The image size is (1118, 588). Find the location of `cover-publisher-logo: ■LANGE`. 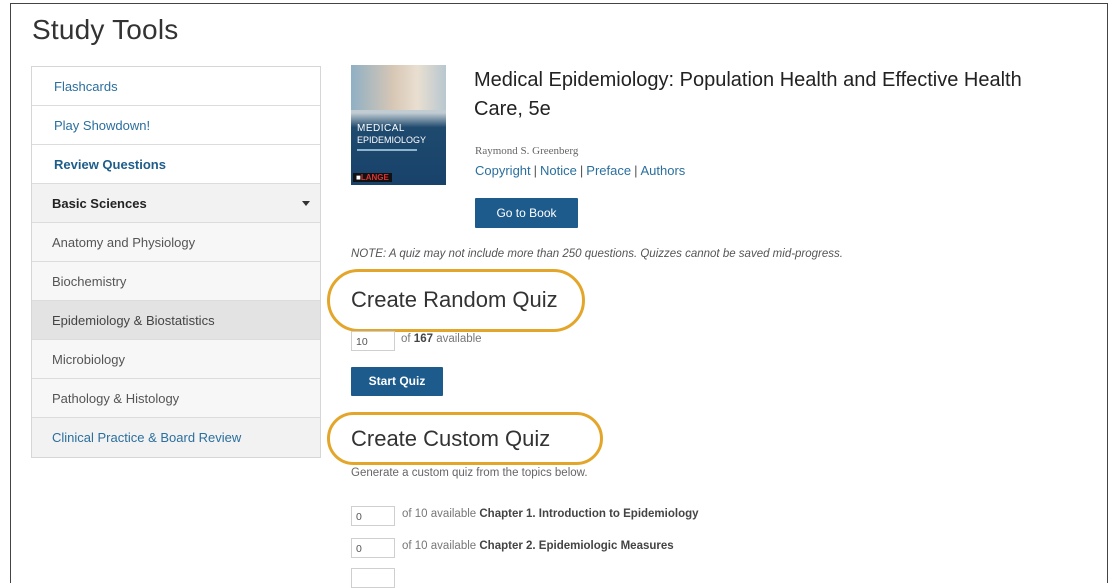

cover-publisher-logo: ■LANGE is located at coordinates (372, 177).